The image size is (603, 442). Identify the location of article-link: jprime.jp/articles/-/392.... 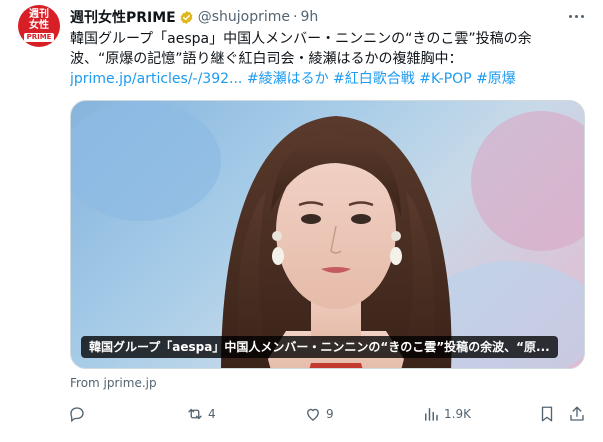
(156, 79).